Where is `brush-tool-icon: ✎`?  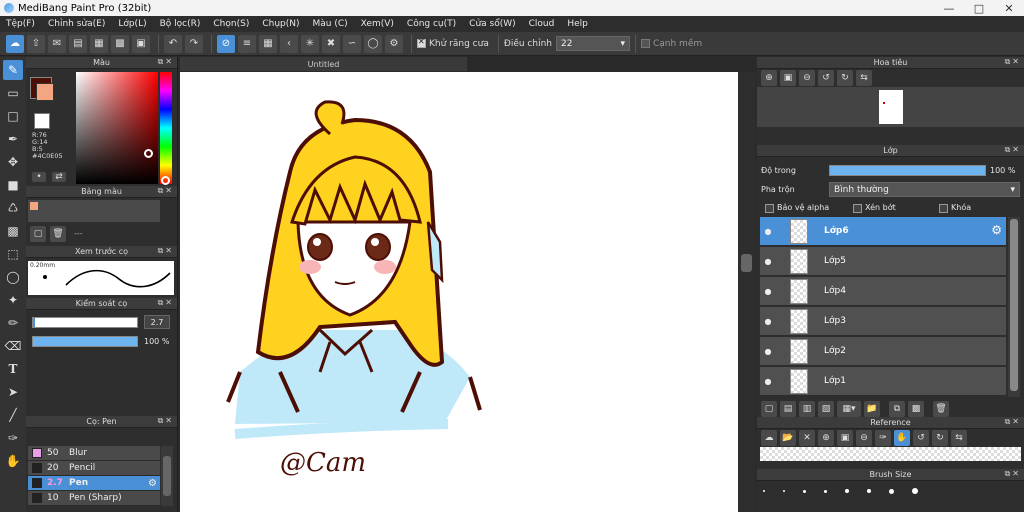 brush-tool-icon: ✎ is located at coordinates (13, 70).